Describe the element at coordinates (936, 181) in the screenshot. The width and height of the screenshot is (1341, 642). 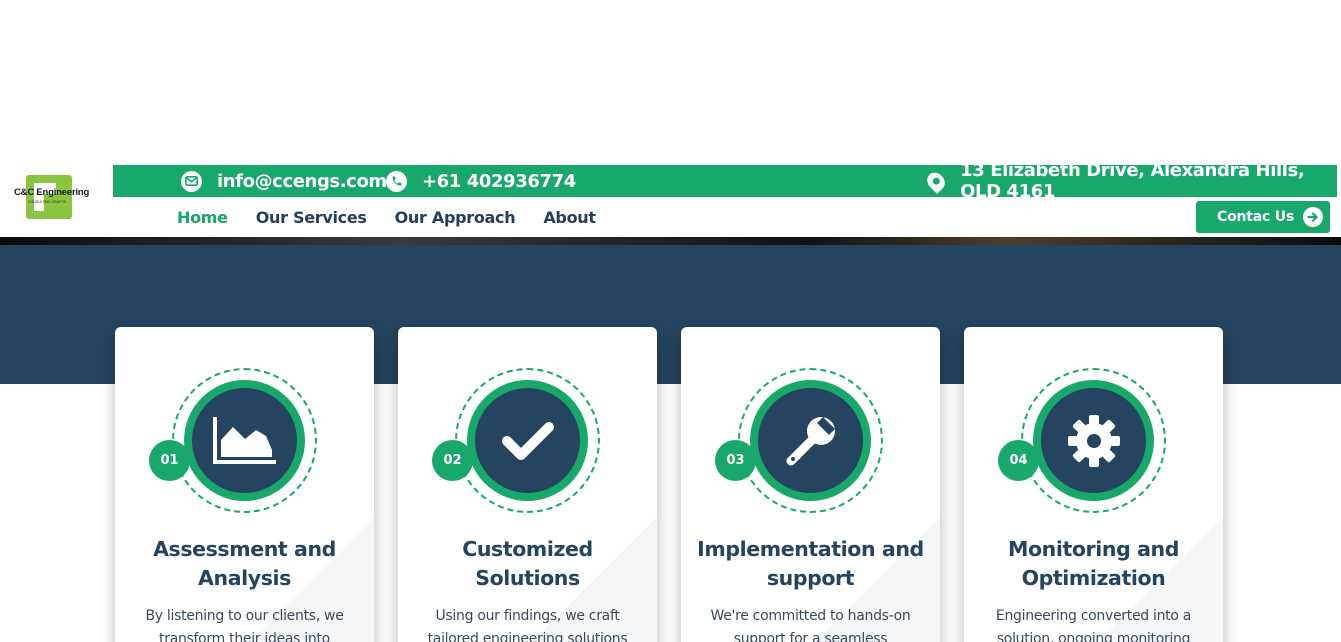
I see `map-pin-icon` at that location.